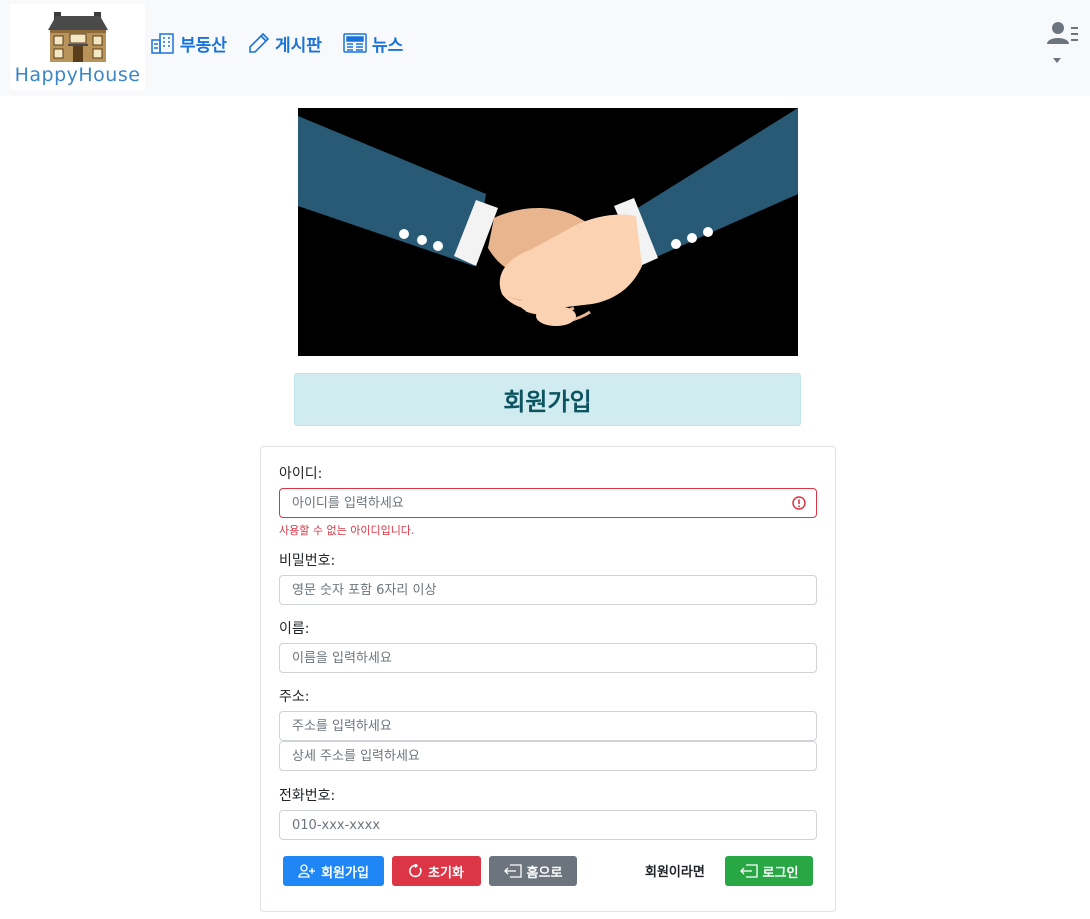  Describe the element at coordinates (548, 756) in the screenshot. I see `address-detail-input` at that location.